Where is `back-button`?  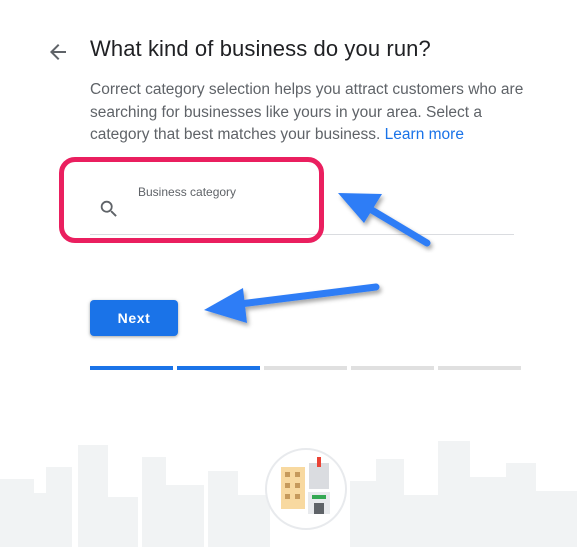 back-button is located at coordinates (58, 52).